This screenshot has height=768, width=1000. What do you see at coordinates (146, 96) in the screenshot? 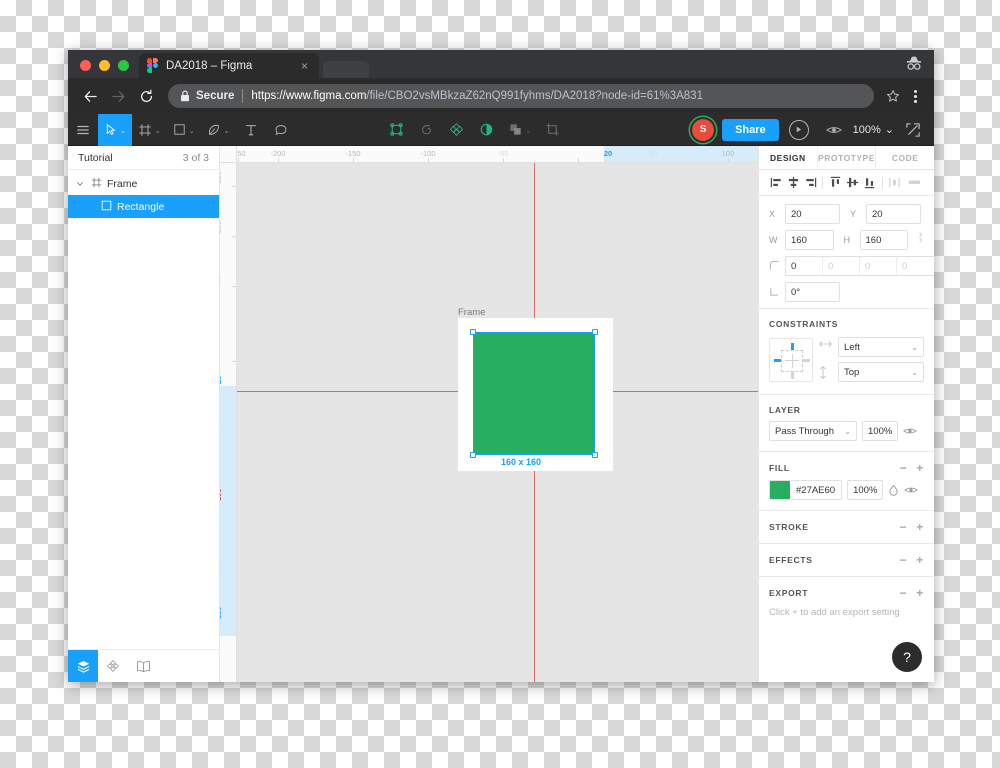
I see `reload-button` at bounding box center [146, 96].